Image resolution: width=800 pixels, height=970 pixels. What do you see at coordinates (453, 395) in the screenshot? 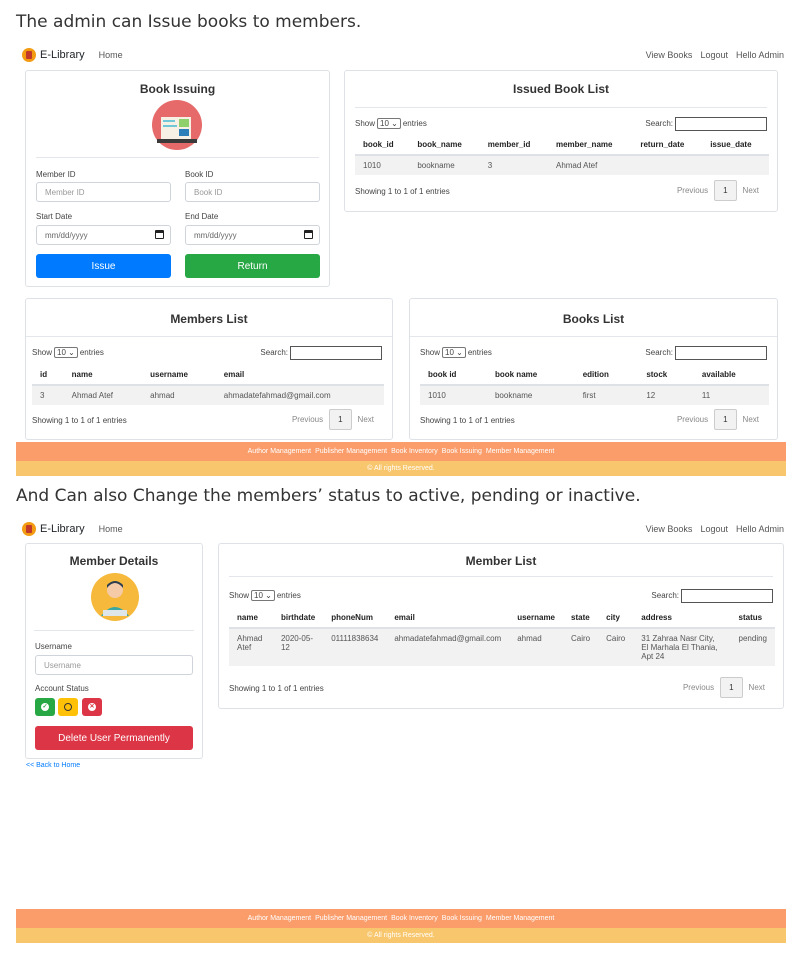
I see `table-cell: 1010` at bounding box center [453, 395].